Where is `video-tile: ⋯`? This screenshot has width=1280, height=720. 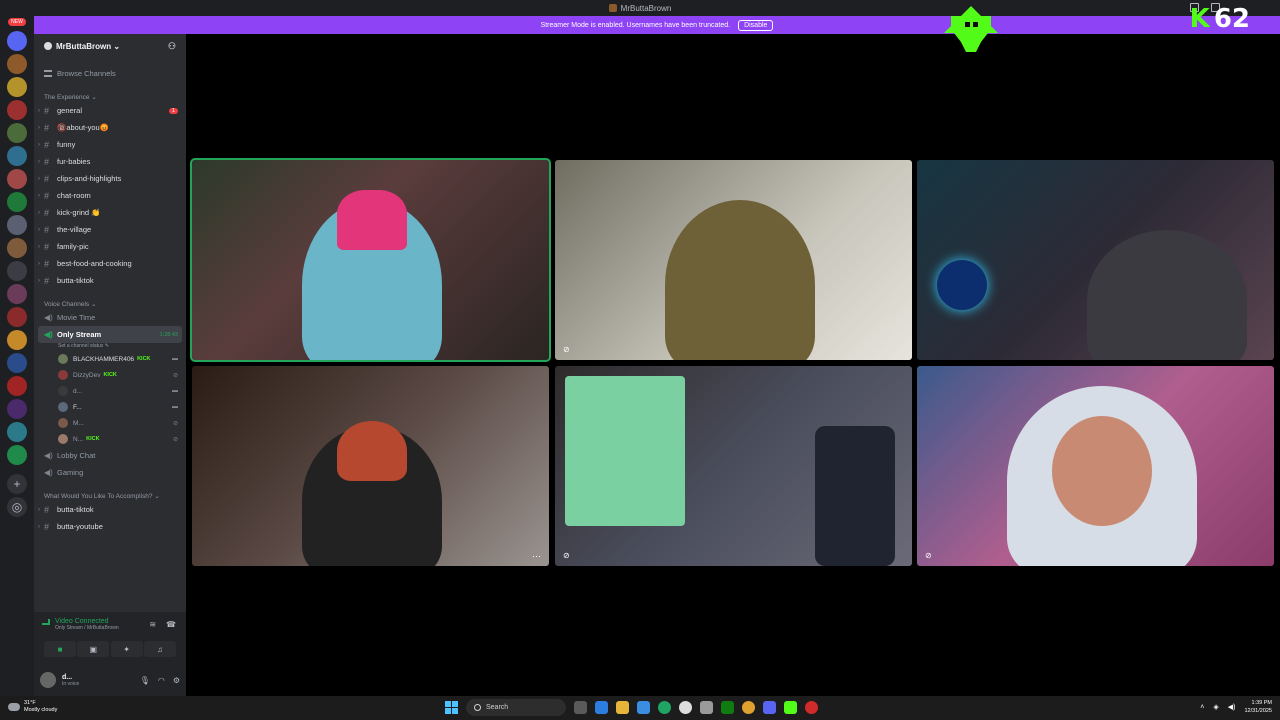 video-tile: ⋯ is located at coordinates (370, 466).